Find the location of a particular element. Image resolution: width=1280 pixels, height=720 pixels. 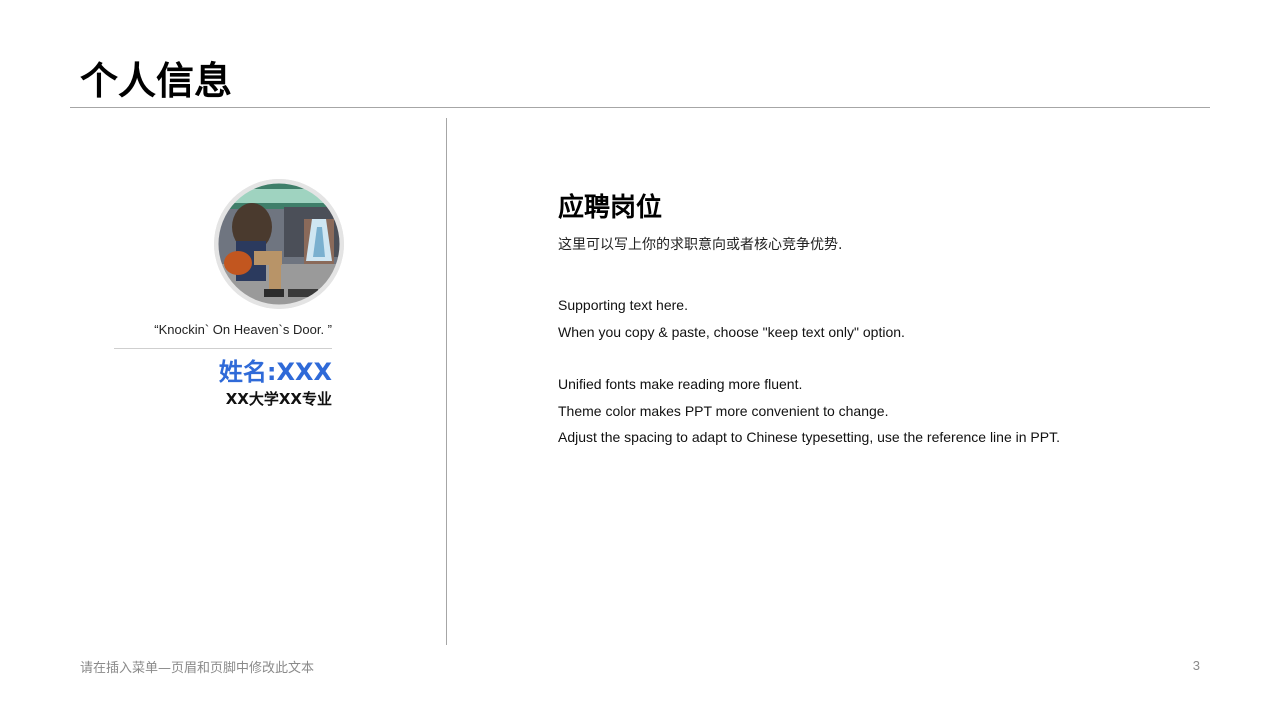

page-title: 个人信息 is located at coordinates (156, 81).